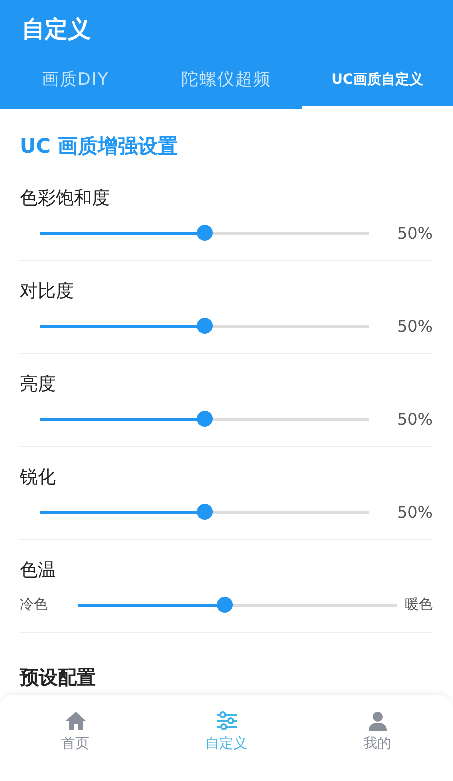 The width and height of the screenshot is (453, 781). What do you see at coordinates (226, 83) in the screenshot?
I see `tab: 陀螺仪超频` at bounding box center [226, 83].